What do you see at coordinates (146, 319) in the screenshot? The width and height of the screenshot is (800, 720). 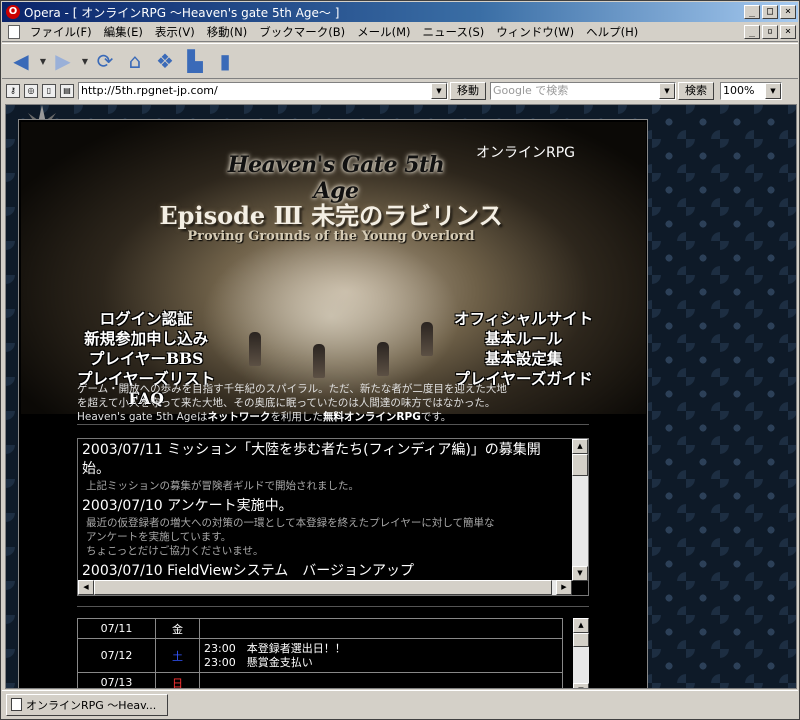 I see `nav-login: ログイン認証` at bounding box center [146, 319].